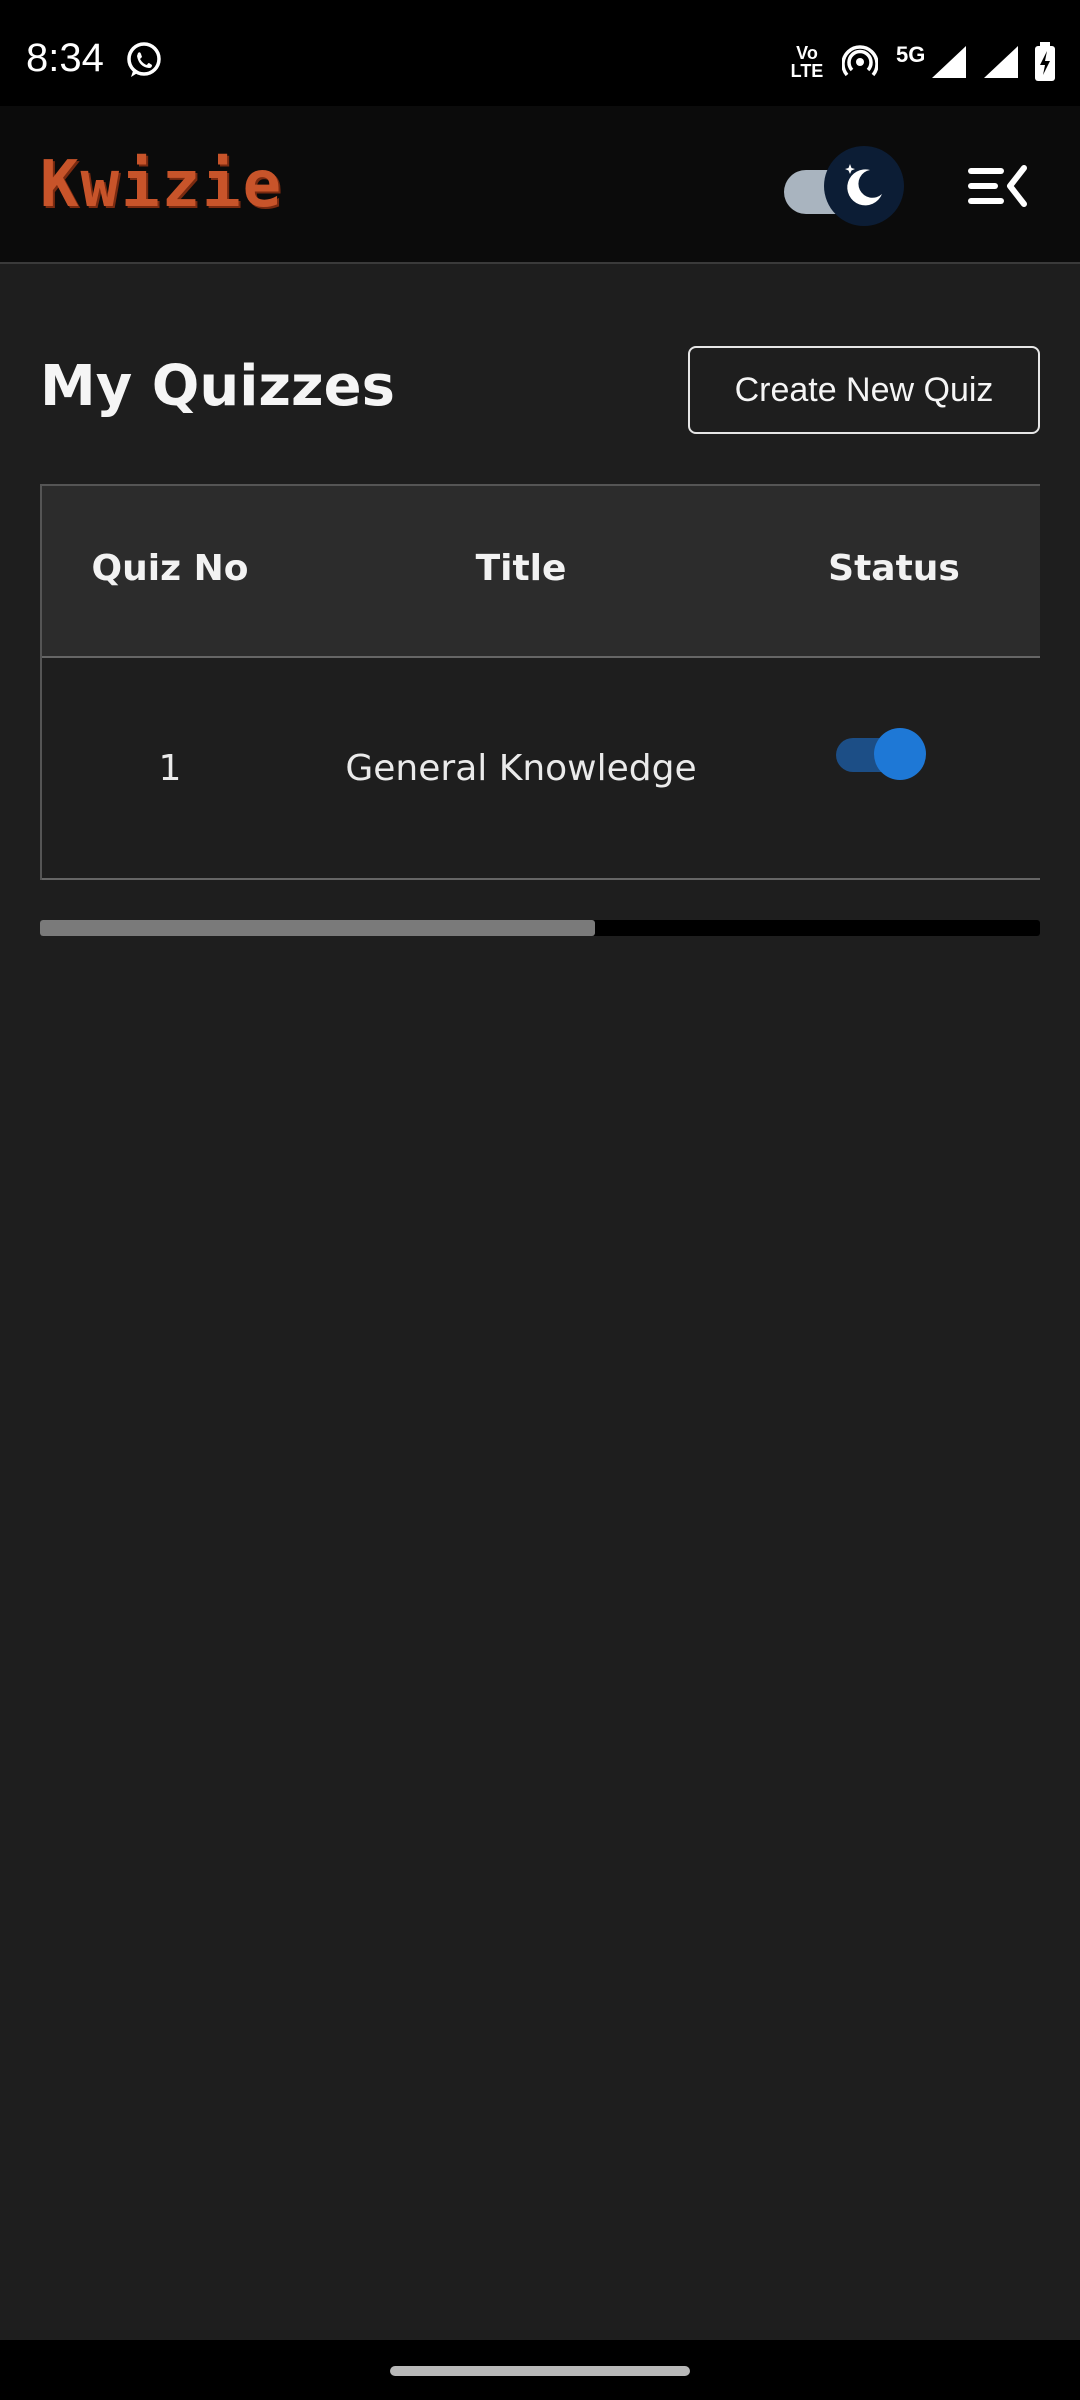  Describe the element at coordinates (170, 568) in the screenshot. I see `column-header-quiz-no: Quiz No` at that location.